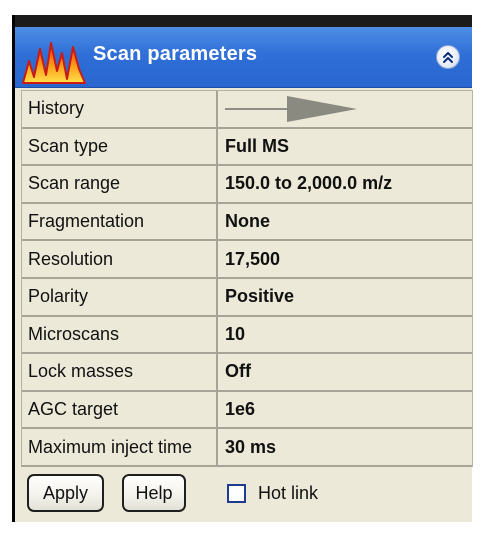  What do you see at coordinates (345, 297) in the screenshot?
I see `param-value: Positive` at bounding box center [345, 297].